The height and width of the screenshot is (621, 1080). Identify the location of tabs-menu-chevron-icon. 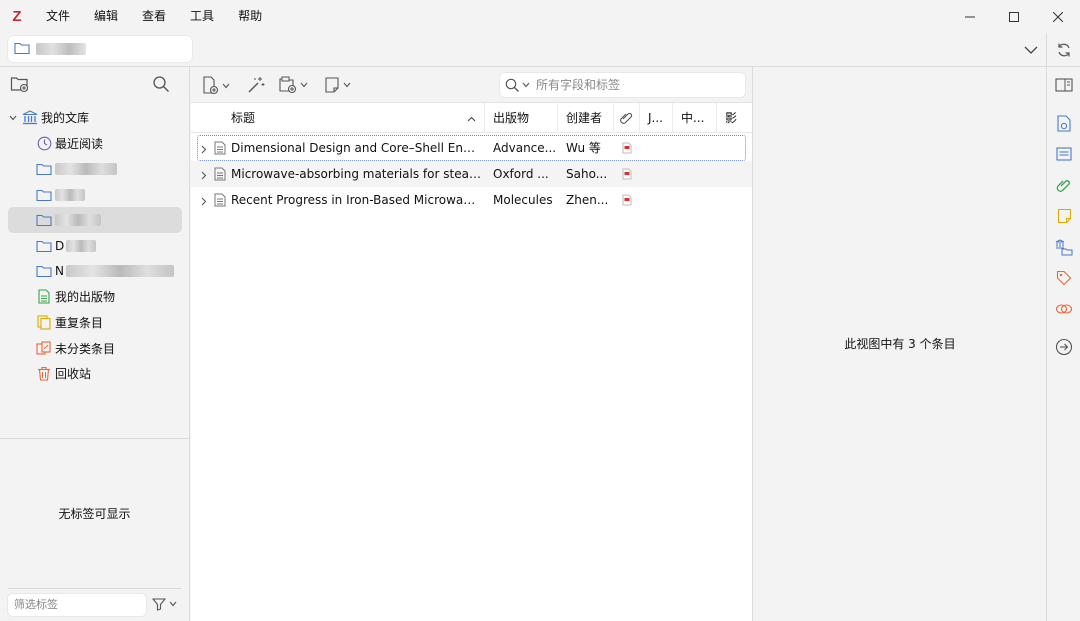
(1031, 50).